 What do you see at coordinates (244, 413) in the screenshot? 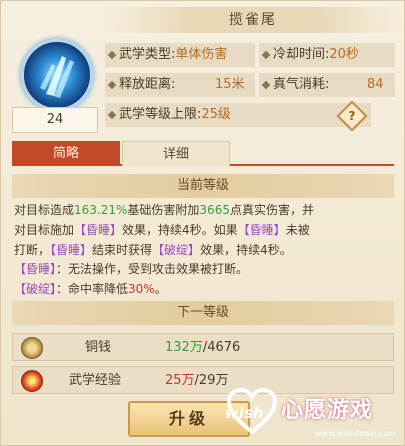
I see `watermark-wish: wish` at bounding box center [244, 413].